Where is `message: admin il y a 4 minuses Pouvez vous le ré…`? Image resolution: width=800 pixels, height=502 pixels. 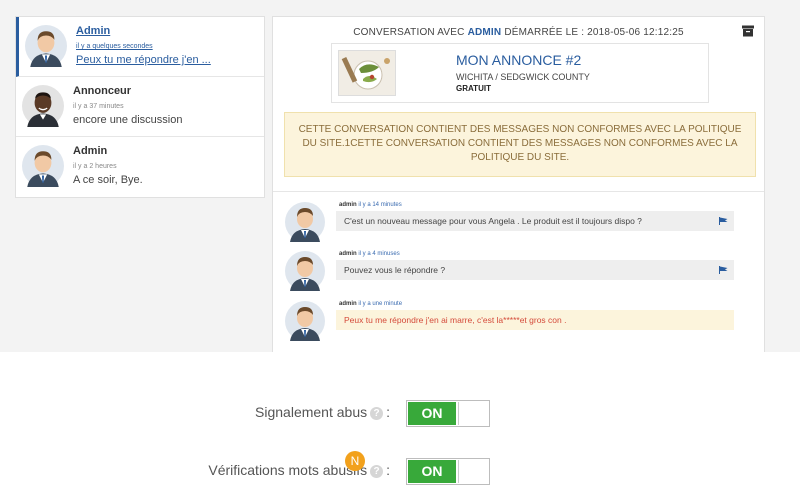 message: admin il y a 4 minuses Pouvez vous le ré… is located at coordinates (515, 271).